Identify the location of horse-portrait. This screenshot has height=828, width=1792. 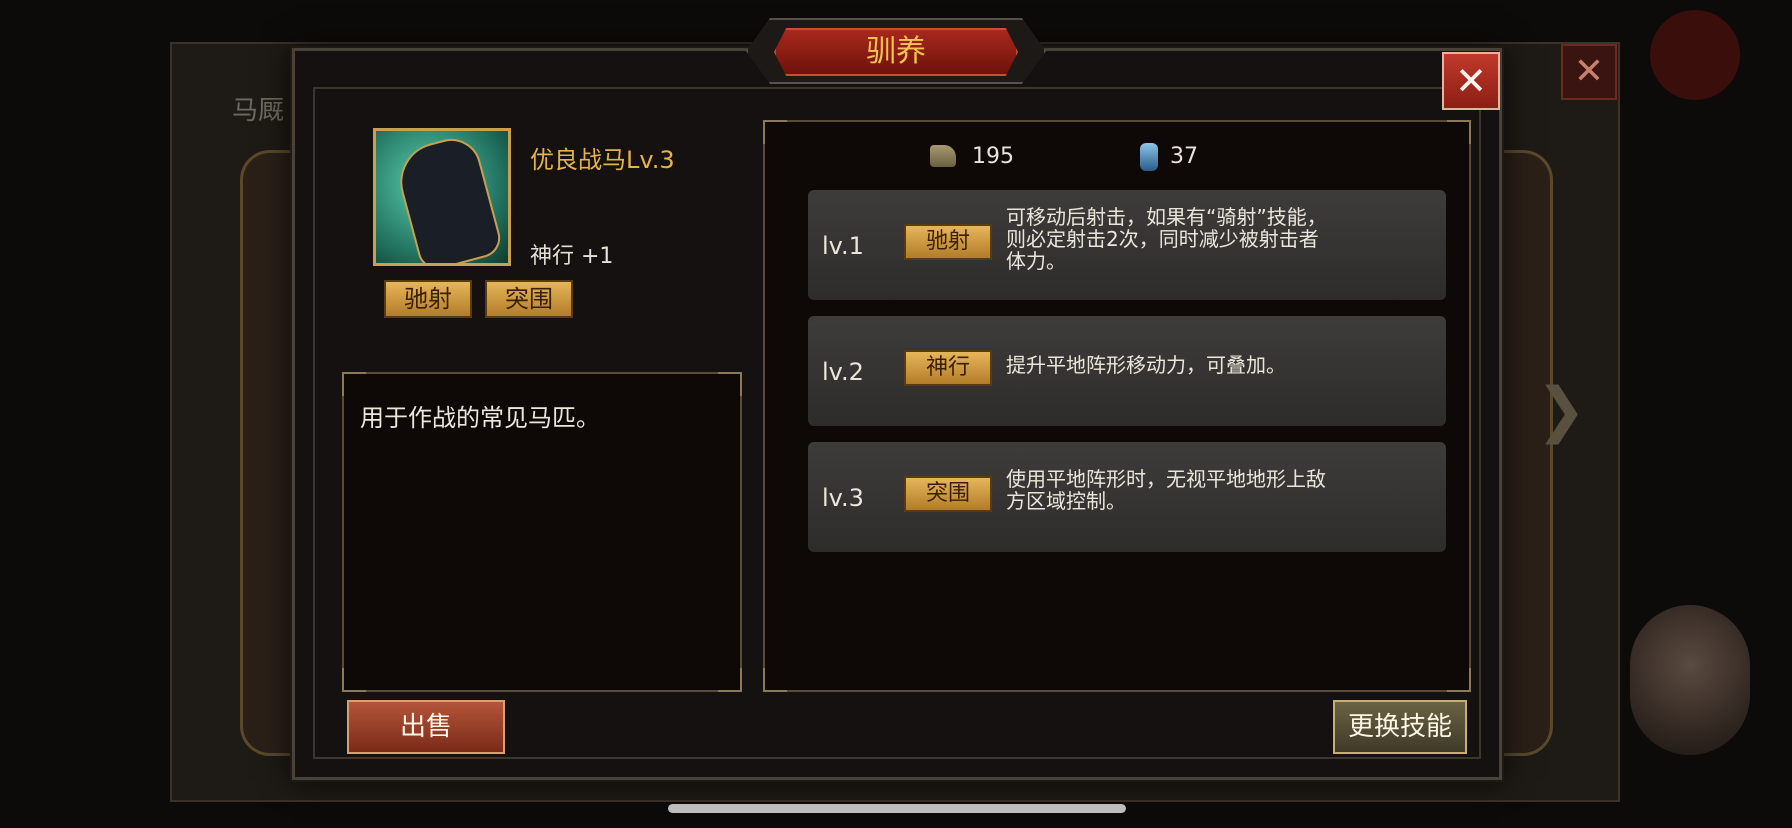
(442, 197).